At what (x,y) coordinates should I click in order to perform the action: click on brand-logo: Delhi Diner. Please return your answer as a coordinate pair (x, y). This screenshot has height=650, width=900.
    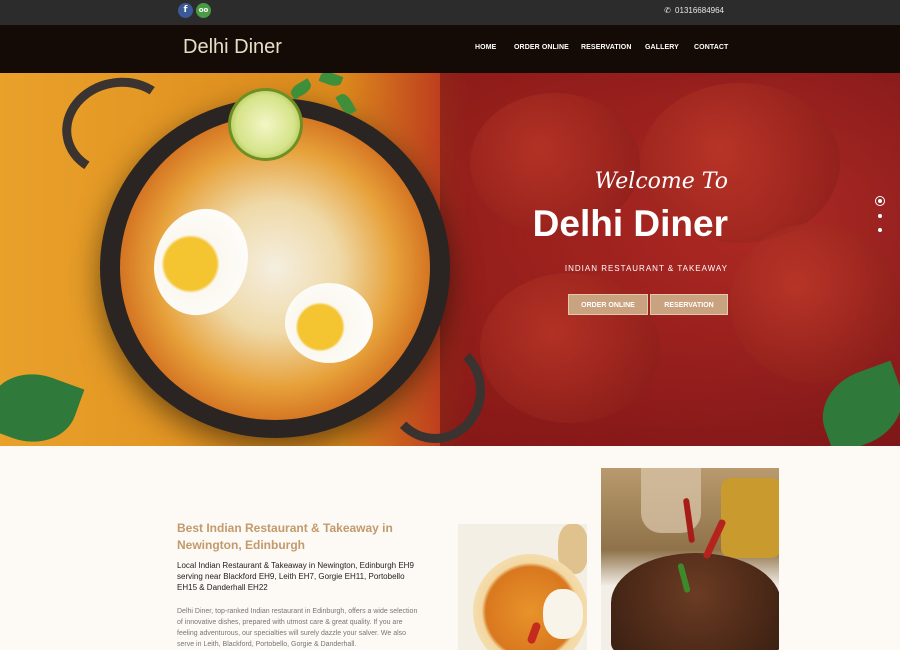
    Looking at the image, I should click on (232, 47).